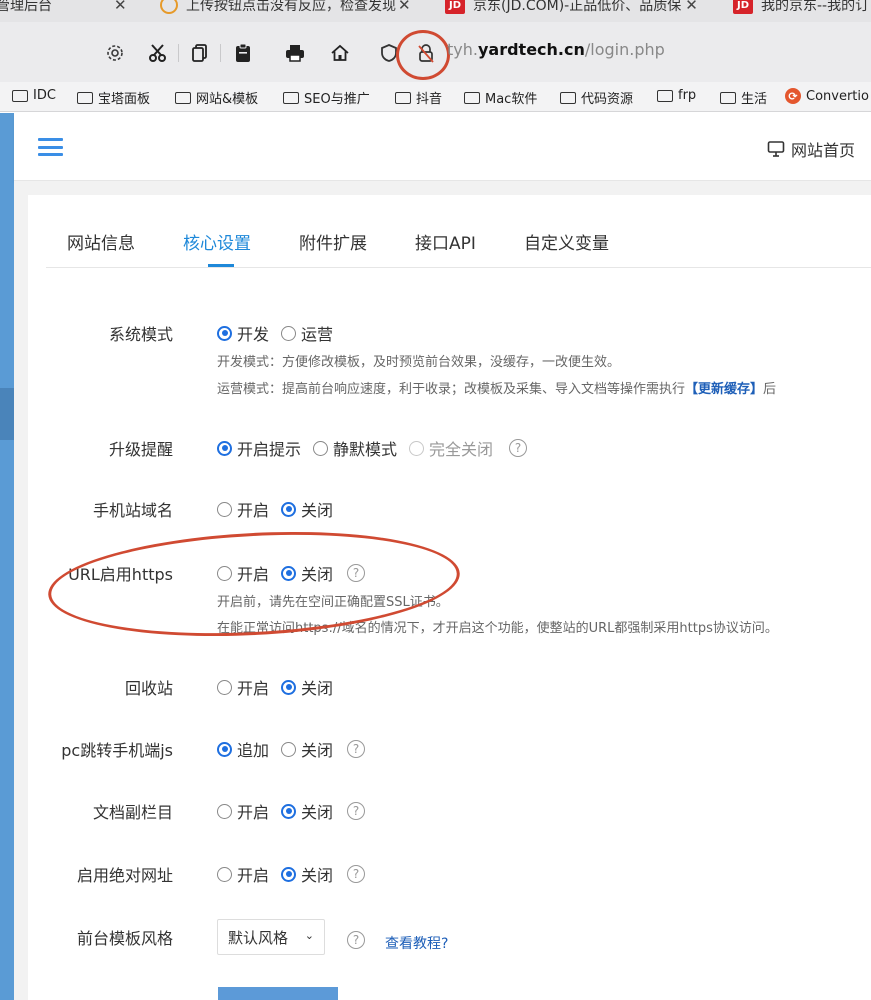 This screenshot has height=1000, width=871. I want to click on radio-notice-off: 完全关闭, so click(451, 448).